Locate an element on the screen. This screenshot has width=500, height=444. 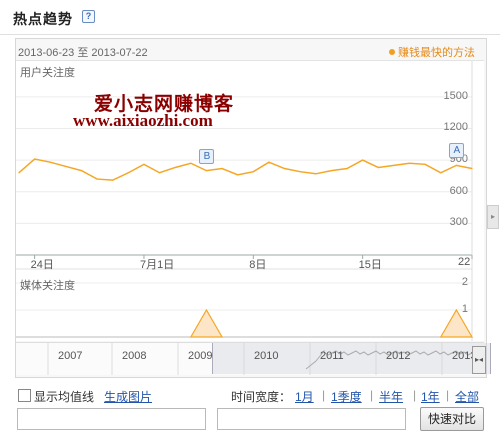
x-tick-label: 7月1日 is located at coordinates (157, 265).